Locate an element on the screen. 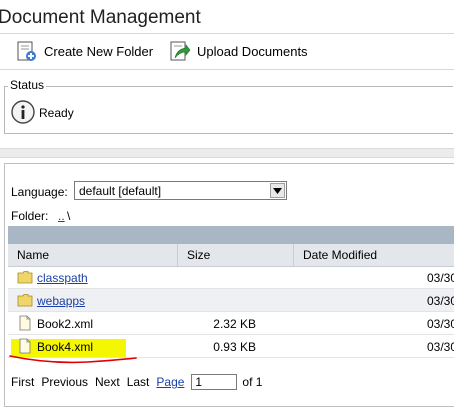 The height and width of the screenshot is (411, 454). file-size: 2.32 KB is located at coordinates (234, 324).